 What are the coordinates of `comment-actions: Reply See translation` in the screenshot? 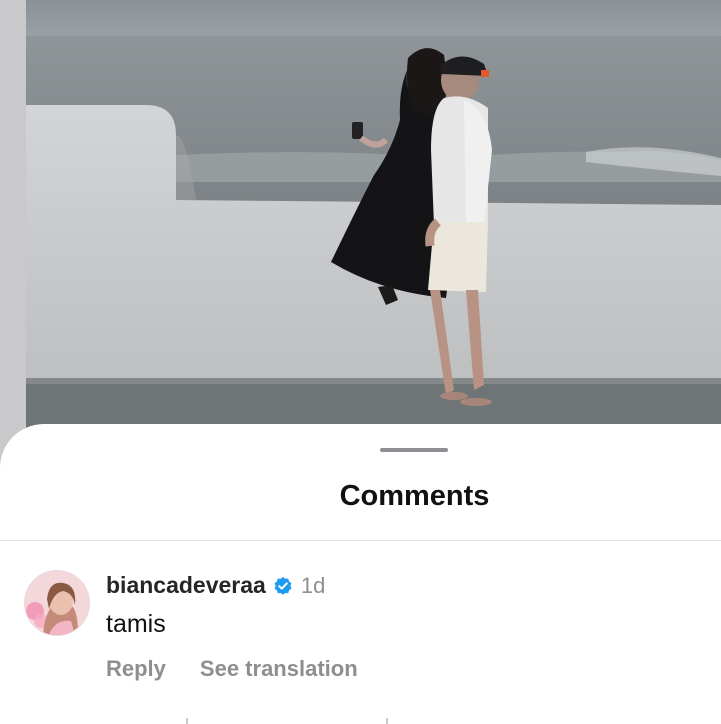 It's located at (232, 669).